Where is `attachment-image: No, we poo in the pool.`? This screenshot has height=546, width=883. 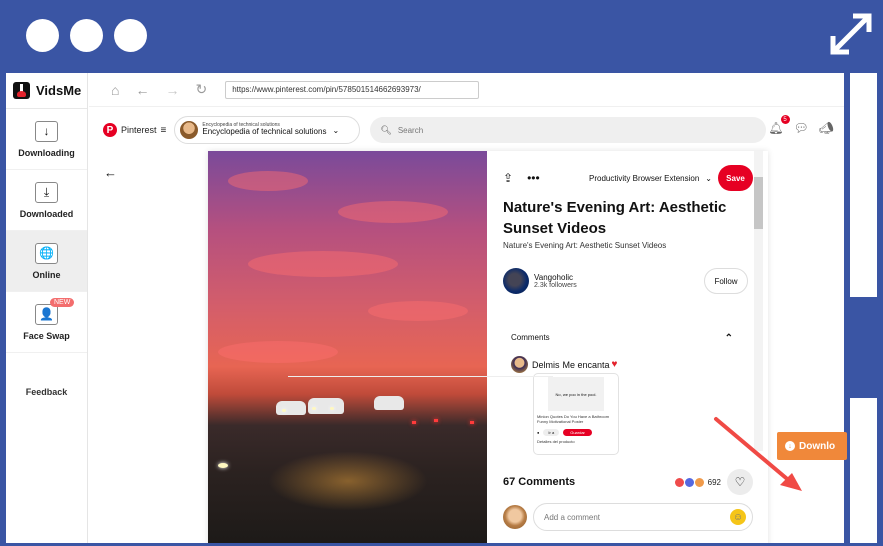 attachment-image: No, we poo in the pool. is located at coordinates (576, 394).